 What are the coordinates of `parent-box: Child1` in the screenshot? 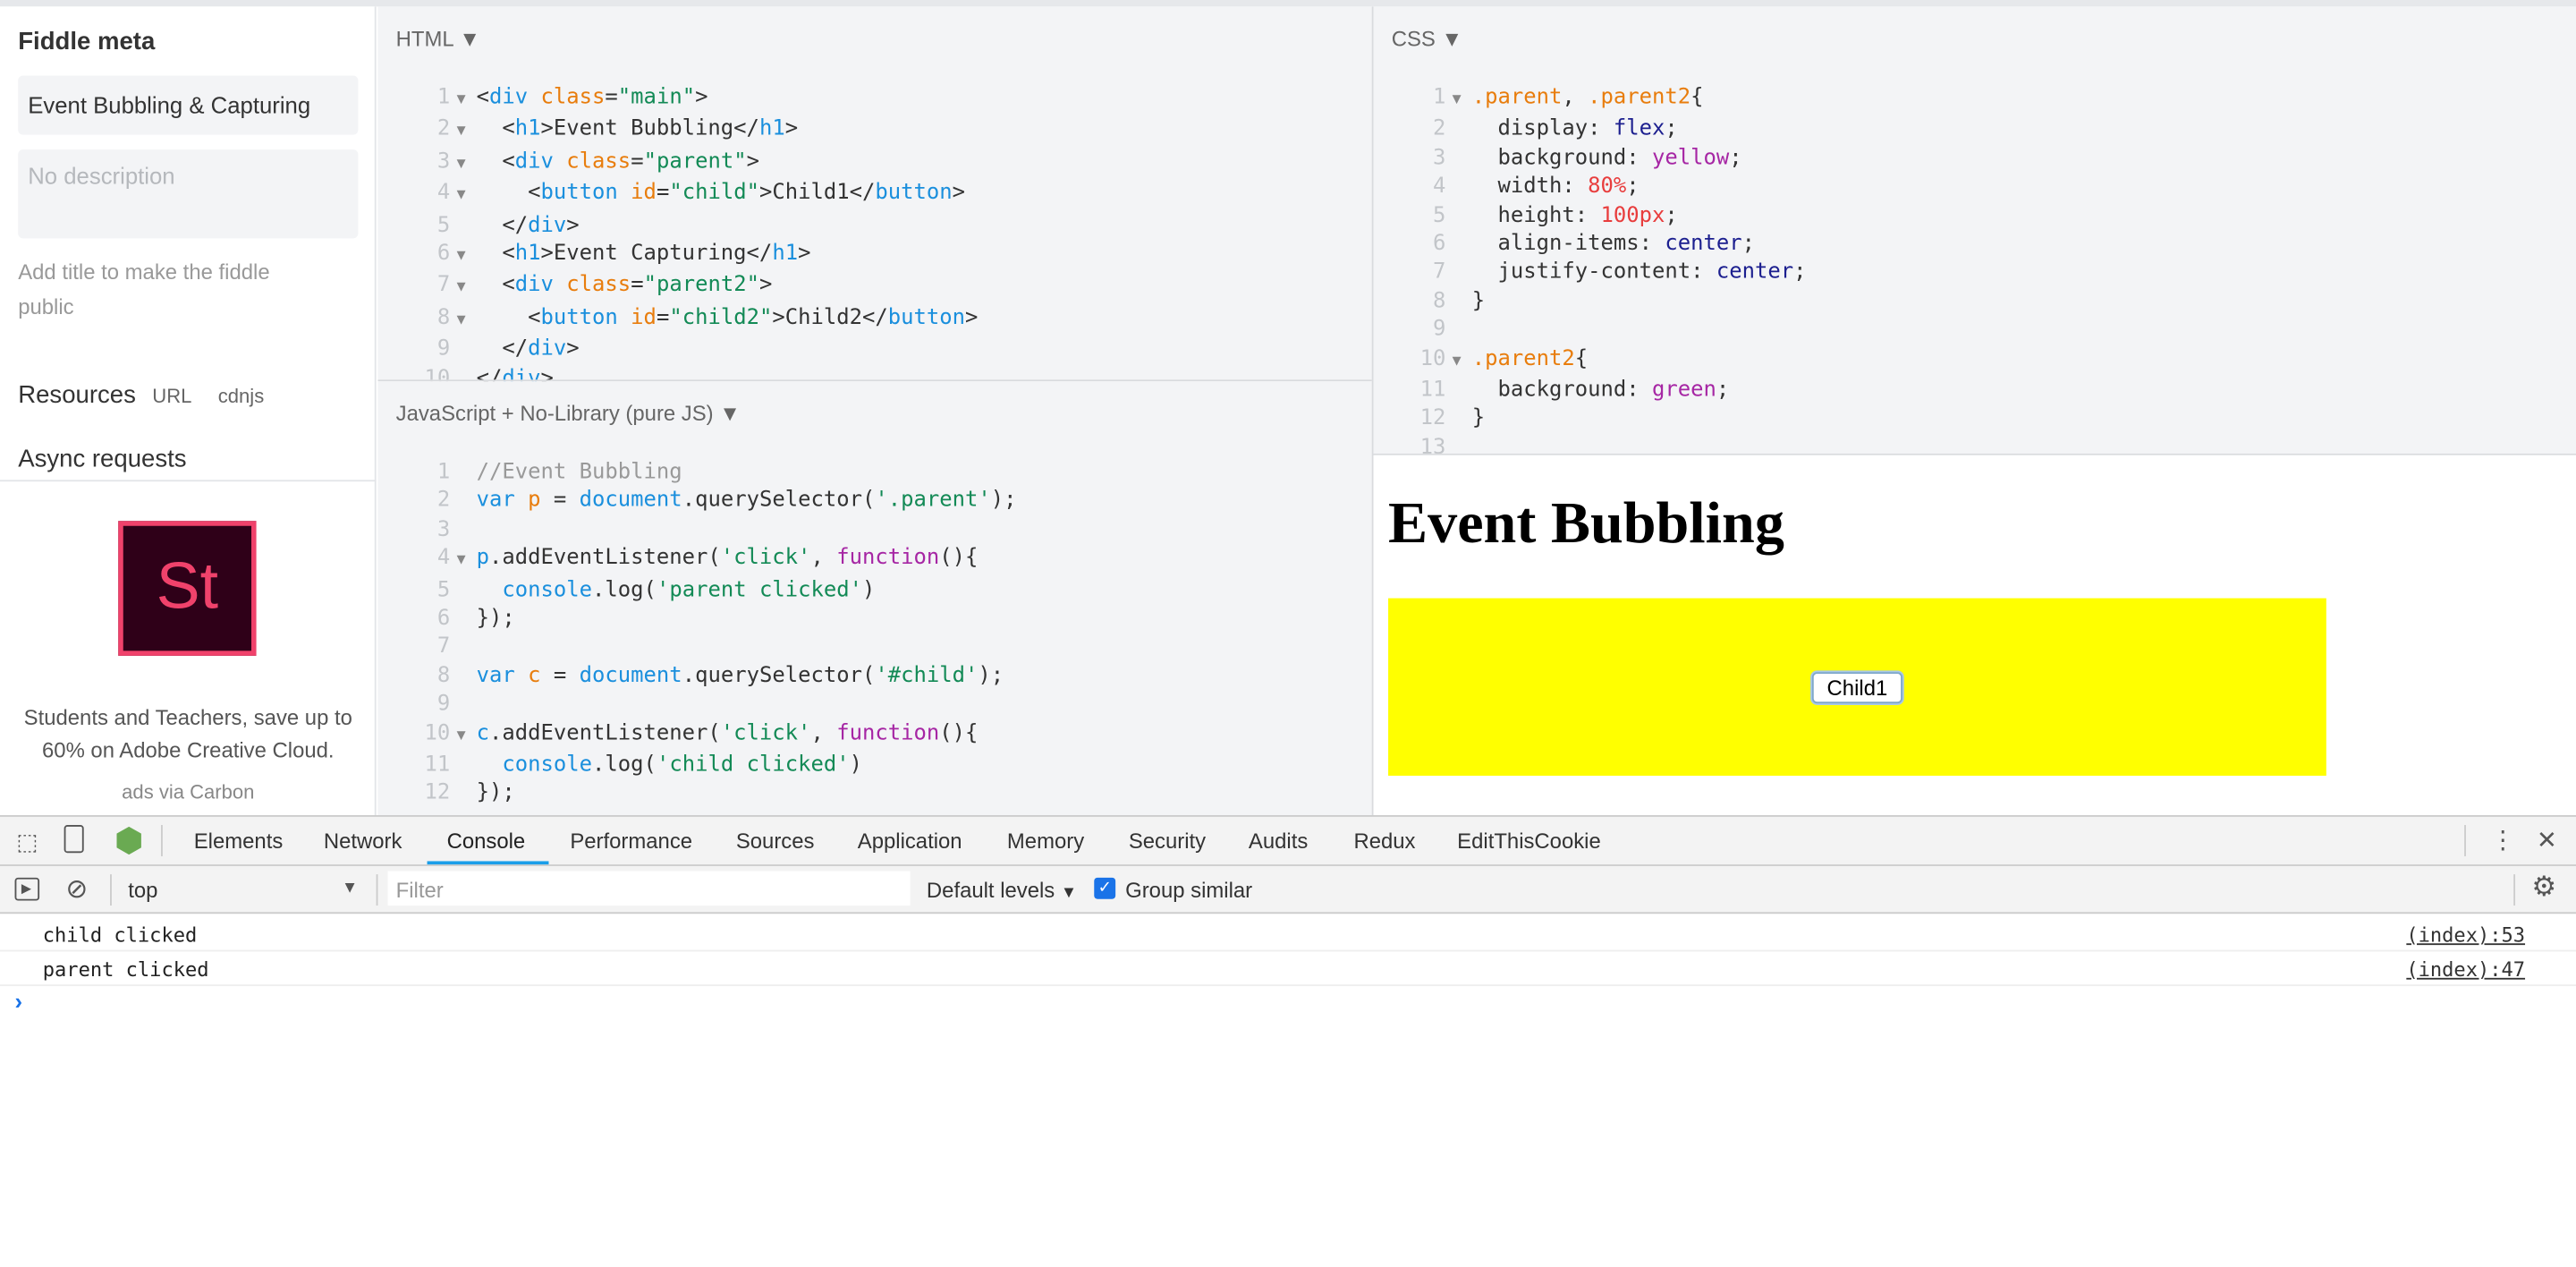 It's located at (1857, 687).